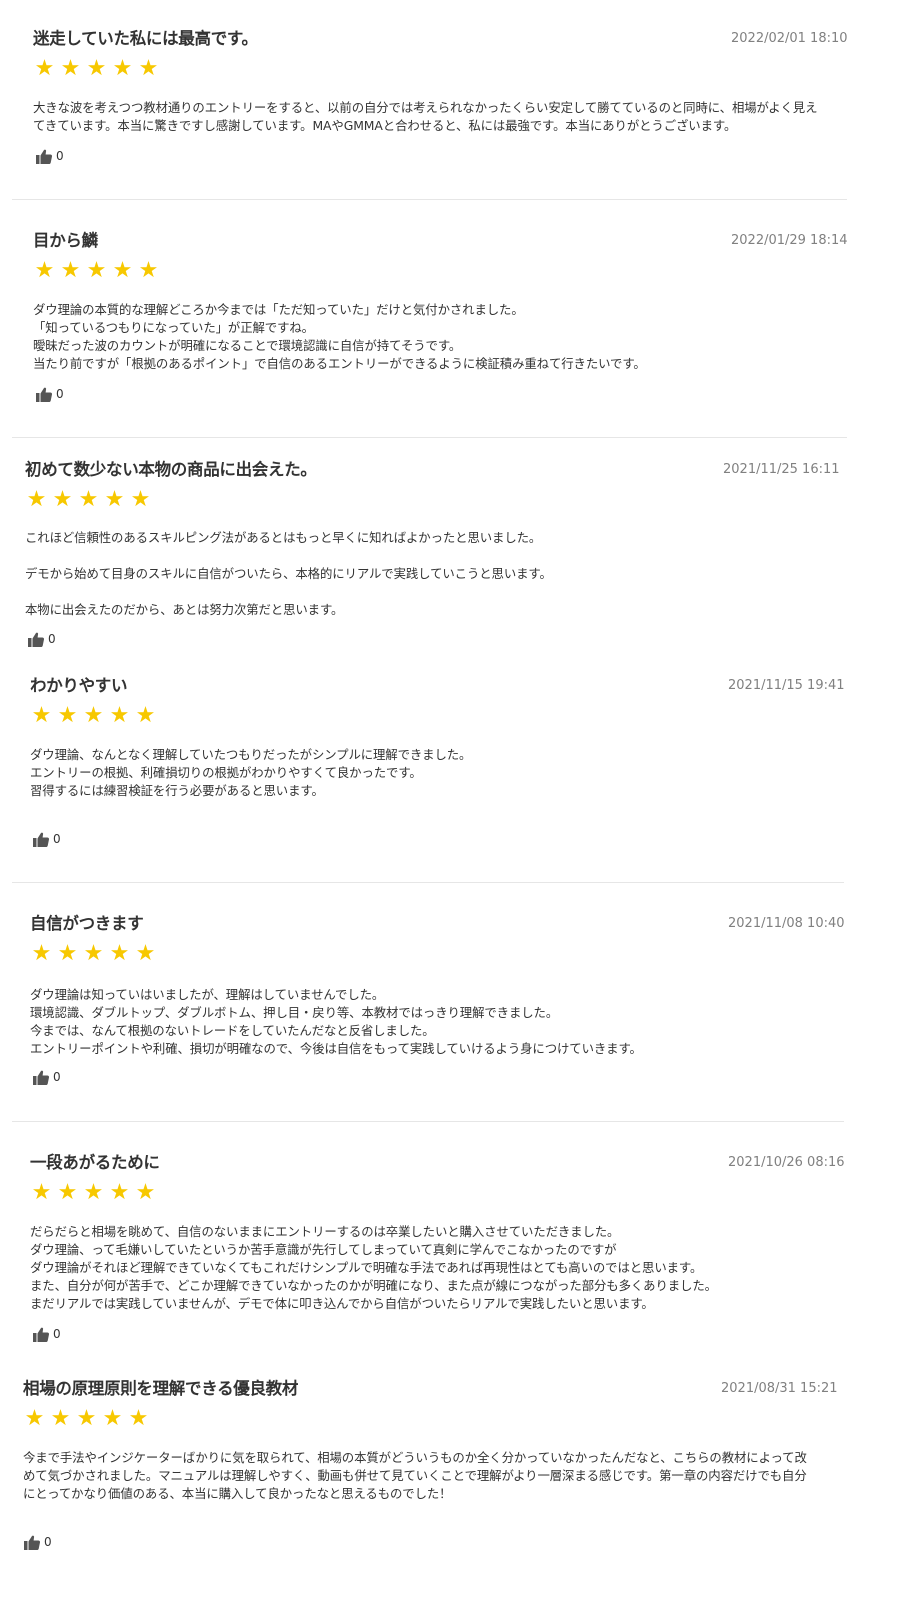 This screenshot has height=1617, width=911. Describe the element at coordinates (278, 309) in the screenshot. I see `review-body-line: ダウ理論の本質的な理解どころか今までは「ただ知っていた」だけと気付かされました。` at that location.